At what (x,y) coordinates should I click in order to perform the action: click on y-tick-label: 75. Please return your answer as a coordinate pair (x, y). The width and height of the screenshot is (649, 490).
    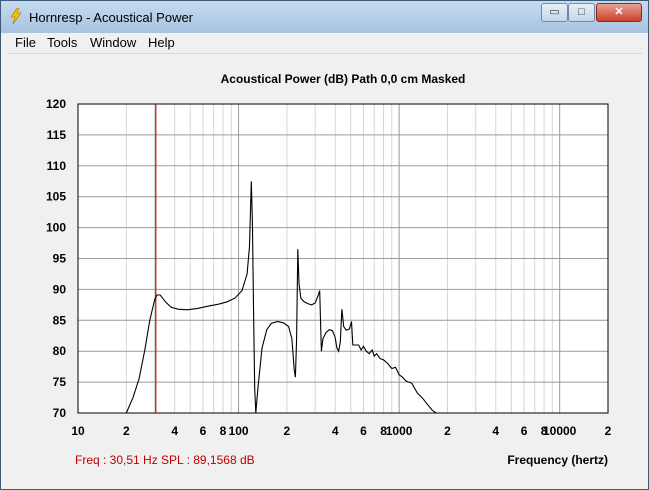
    Looking at the image, I should click on (60, 382).